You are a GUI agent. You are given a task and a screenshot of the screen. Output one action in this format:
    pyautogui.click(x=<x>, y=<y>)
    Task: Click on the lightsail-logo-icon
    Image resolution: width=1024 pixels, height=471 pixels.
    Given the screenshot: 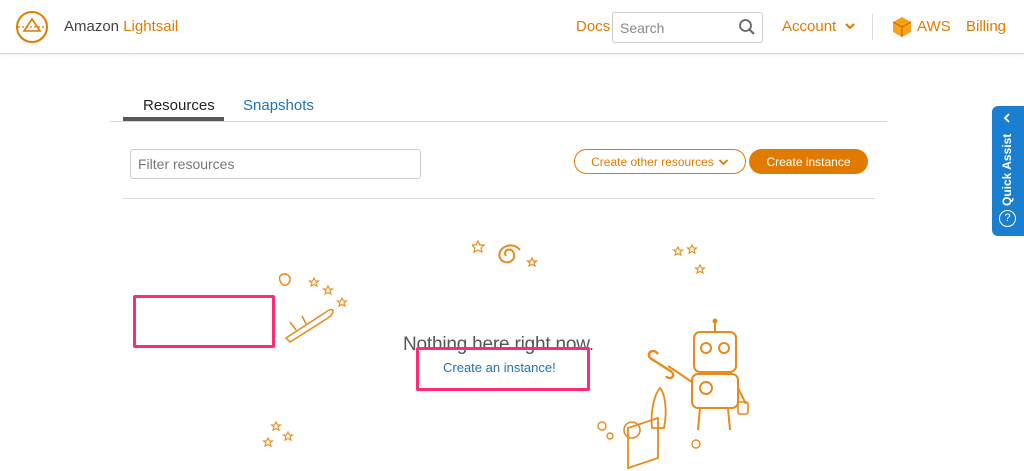 What is the action you would take?
    pyautogui.click(x=32, y=27)
    